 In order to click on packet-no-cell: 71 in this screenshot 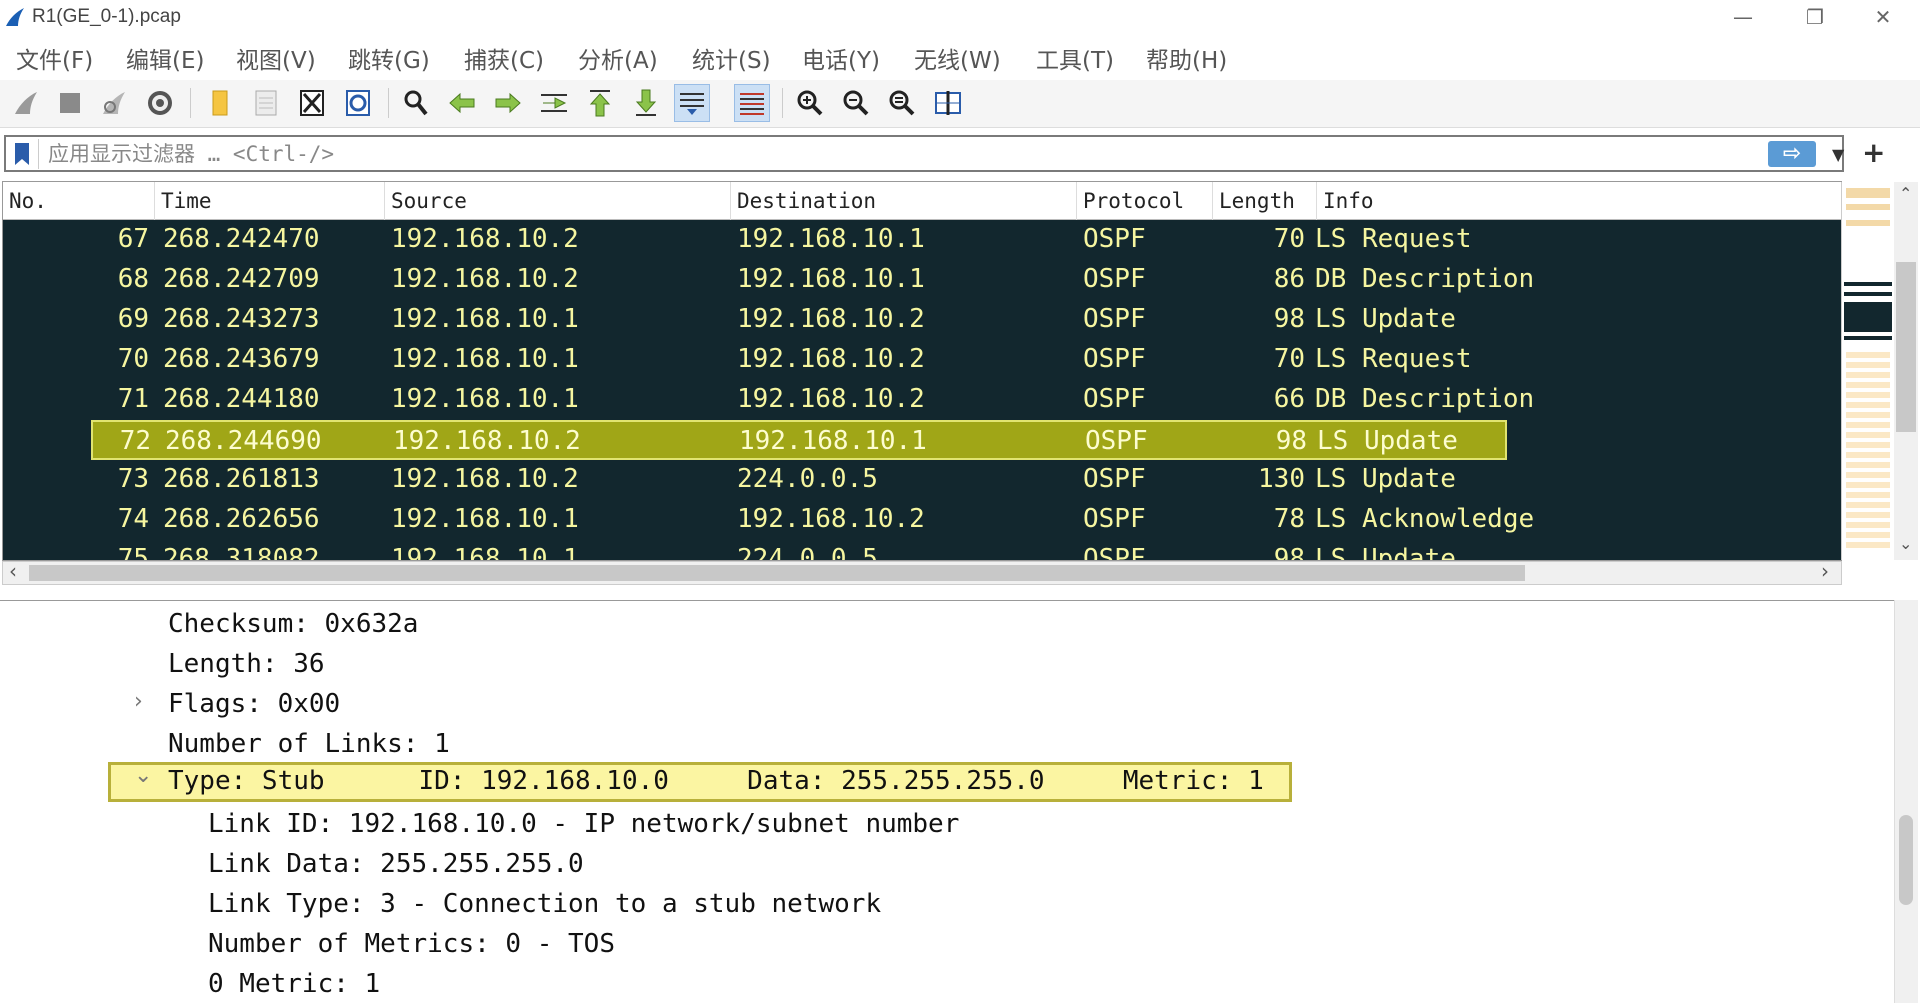, I will do `click(133, 399)`.